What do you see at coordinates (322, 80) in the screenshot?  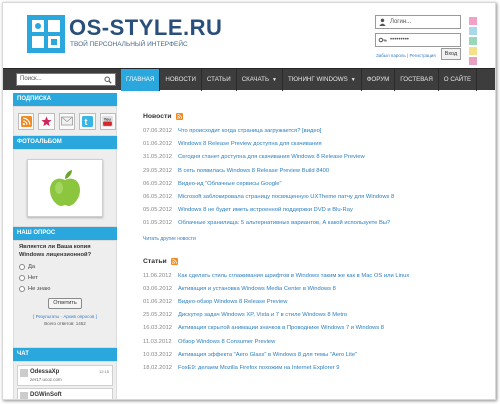 I see `nav-item-tuning: ТЮНИНГ WINDOWS ▼` at bounding box center [322, 80].